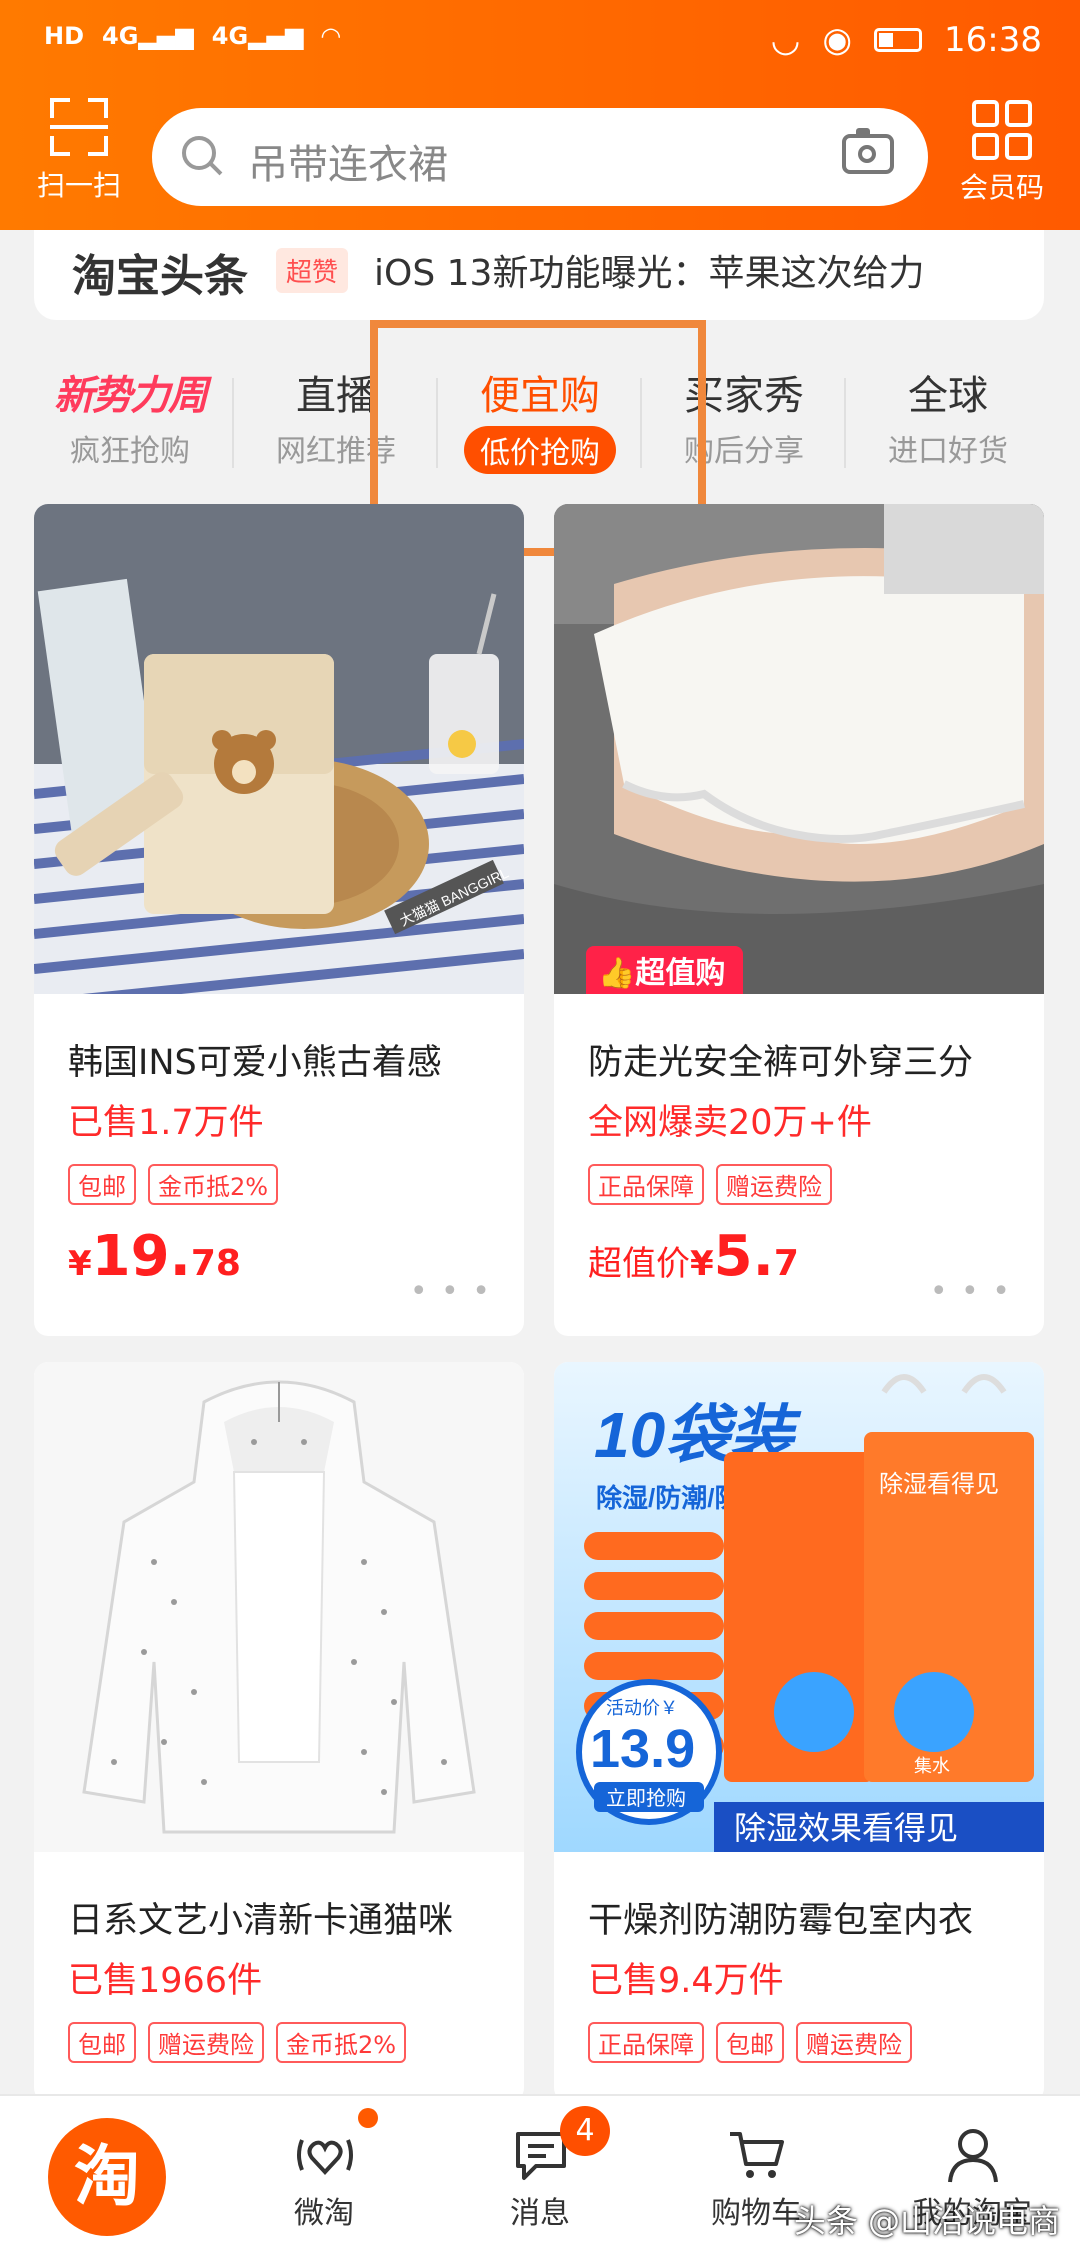  Describe the element at coordinates (540, 2213) in the screenshot. I see `tab-label: 消息` at that location.